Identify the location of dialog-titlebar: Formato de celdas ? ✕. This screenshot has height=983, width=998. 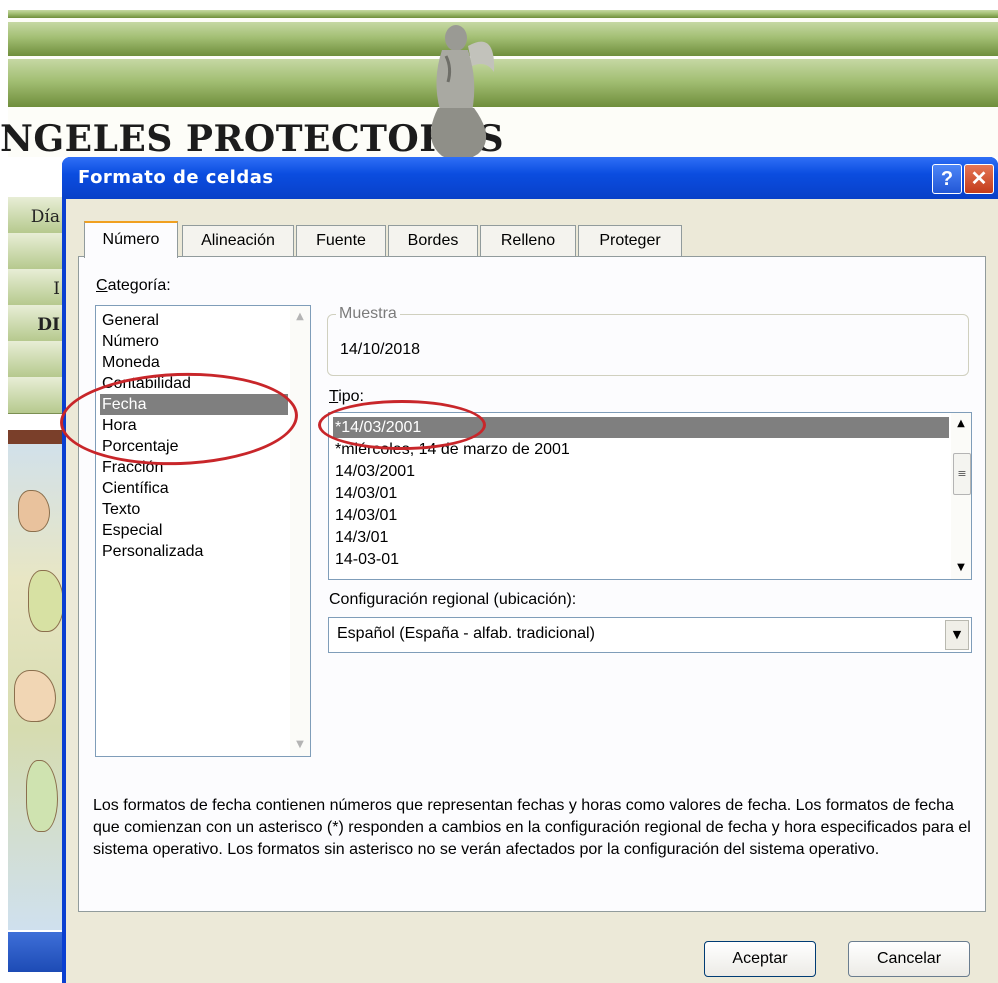
(530, 178).